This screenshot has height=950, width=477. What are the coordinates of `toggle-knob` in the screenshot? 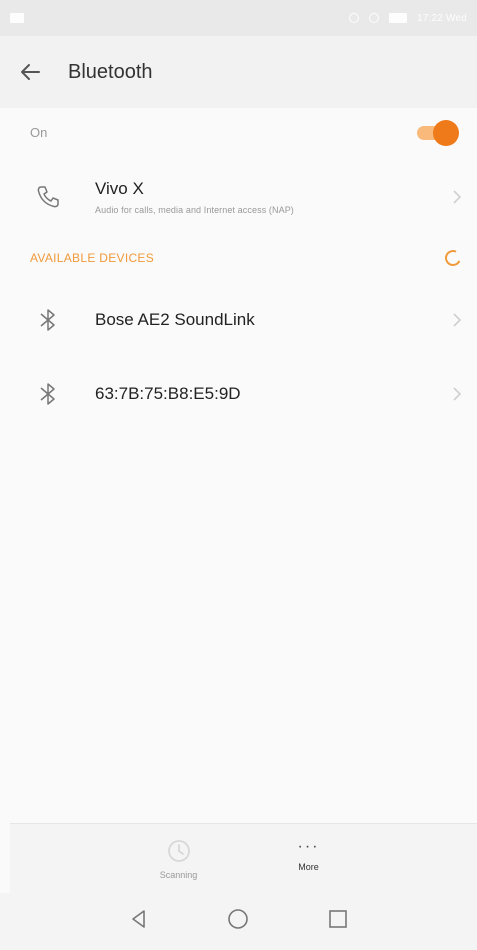 It's located at (446, 133).